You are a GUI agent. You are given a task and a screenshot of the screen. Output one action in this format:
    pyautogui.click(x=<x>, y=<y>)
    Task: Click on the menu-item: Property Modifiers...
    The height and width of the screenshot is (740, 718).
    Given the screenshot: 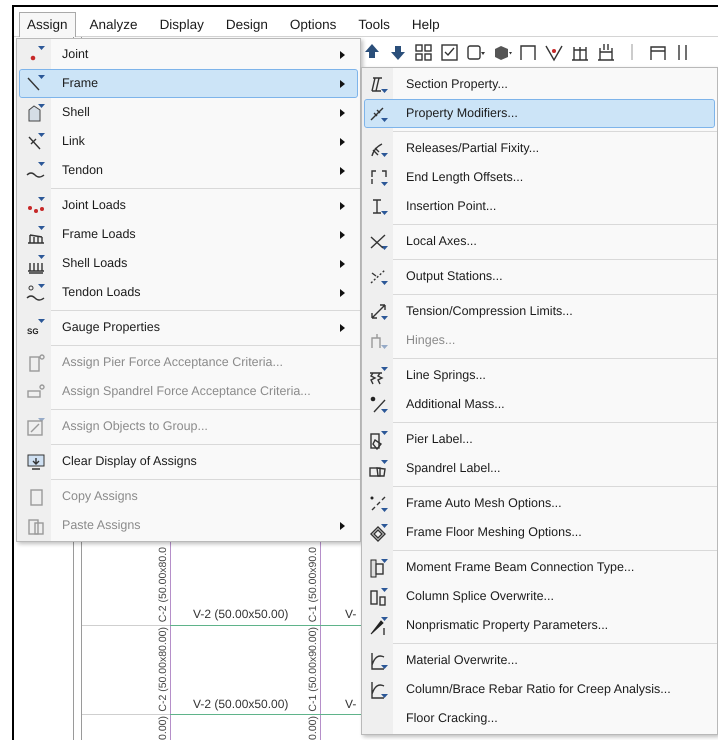 What is the action you would take?
    pyautogui.click(x=539, y=113)
    